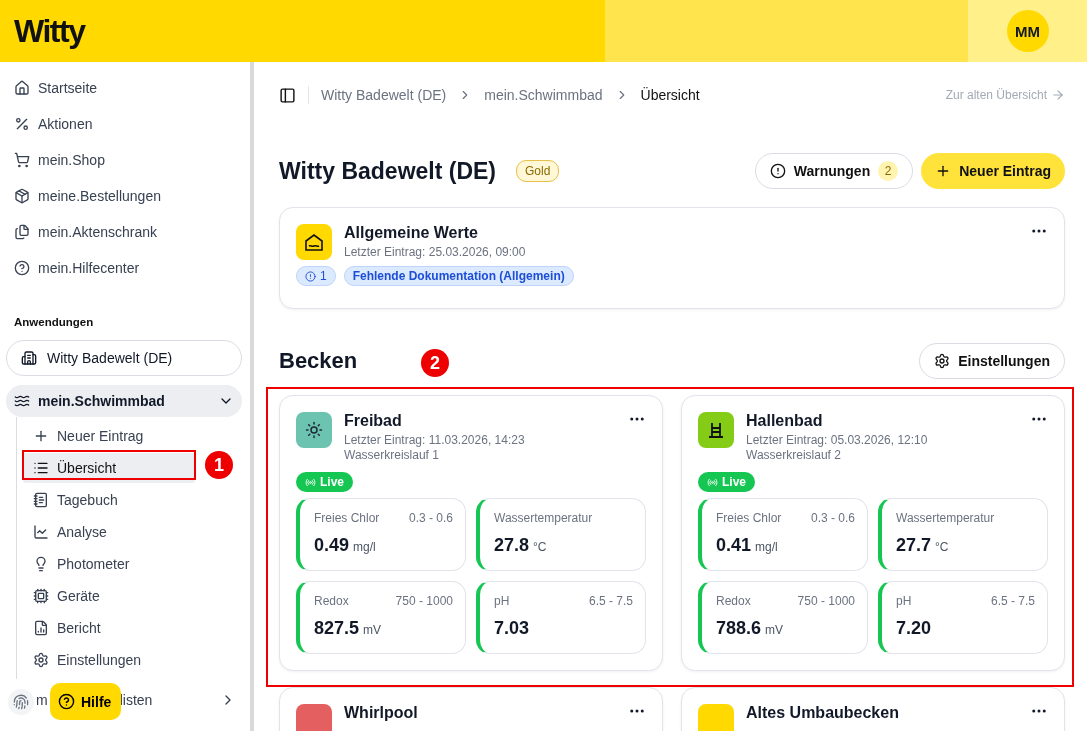 The image size is (1087, 731). I want to click on alert-icon, so click(310, 276).